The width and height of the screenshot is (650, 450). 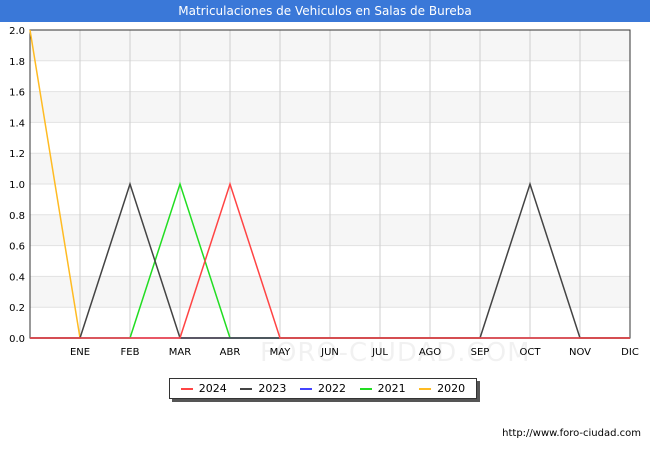 I want to click on legend-label: 2021, so click(x=391, y=388).